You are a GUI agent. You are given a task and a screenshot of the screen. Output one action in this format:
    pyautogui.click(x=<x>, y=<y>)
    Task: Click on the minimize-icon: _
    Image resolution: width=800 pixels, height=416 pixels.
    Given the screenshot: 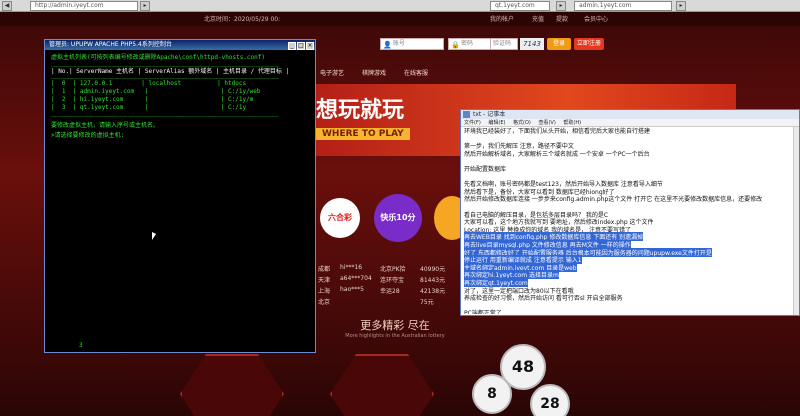 What is the action you would take?
    pyautogui.click(x=292, y=46)
    